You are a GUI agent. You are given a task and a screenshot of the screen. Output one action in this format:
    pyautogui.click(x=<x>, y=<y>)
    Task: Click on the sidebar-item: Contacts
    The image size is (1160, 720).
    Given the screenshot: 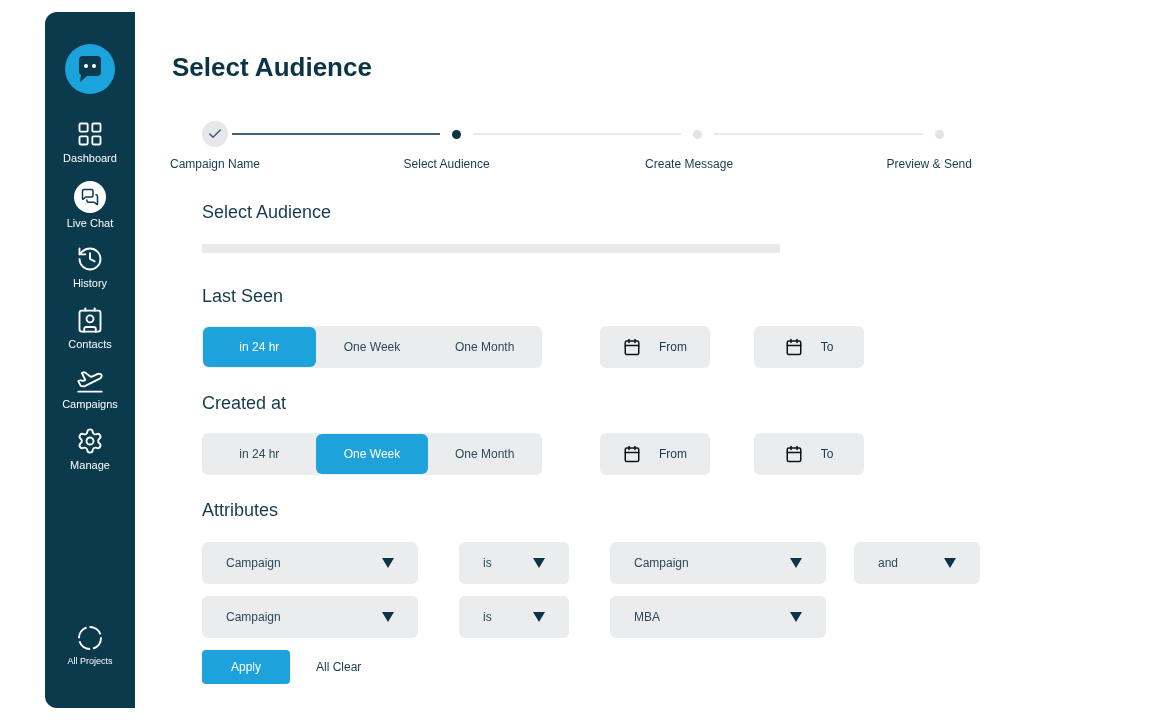 What is the action you would take?
    pyautogui.click(x=90, y=328)
    